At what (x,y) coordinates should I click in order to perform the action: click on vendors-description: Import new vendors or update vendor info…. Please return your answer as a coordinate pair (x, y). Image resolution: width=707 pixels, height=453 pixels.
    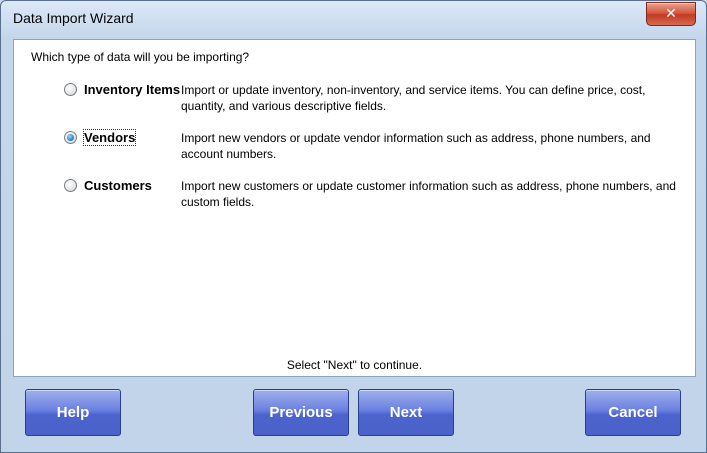
    Looking at the image, I should click on (416, 146).